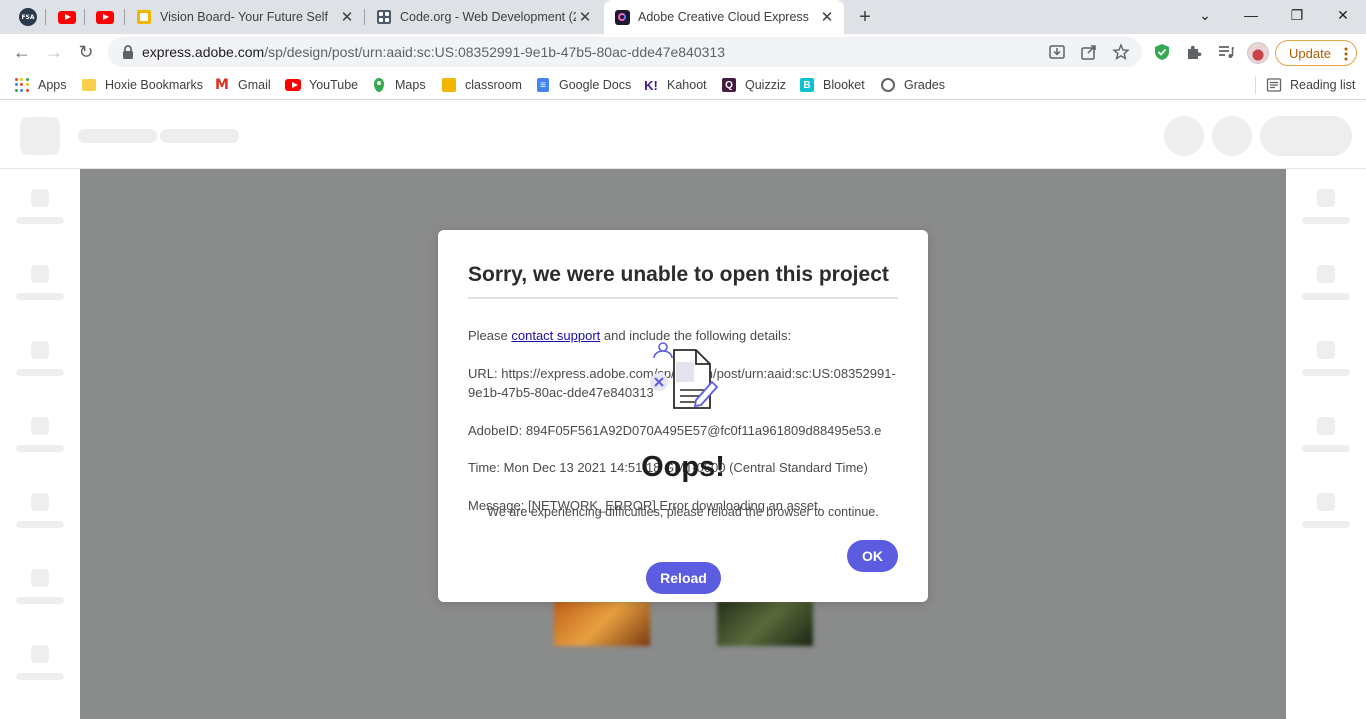 The width and height of the screenshot is (1366, 719). What do you see at coordinates (1346, 54) in the screenshot?
I see `more-menu-icon` at bounding box center [1346, 54].